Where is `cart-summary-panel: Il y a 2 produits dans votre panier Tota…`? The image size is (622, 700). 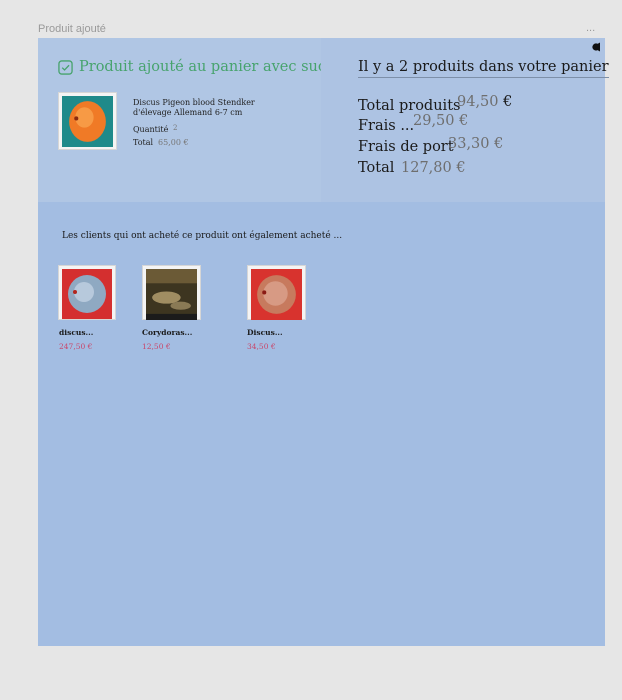
cart-summary-panel: Il y a 2 produits dans votre panier Tota… is located at coordinates (465, 120).